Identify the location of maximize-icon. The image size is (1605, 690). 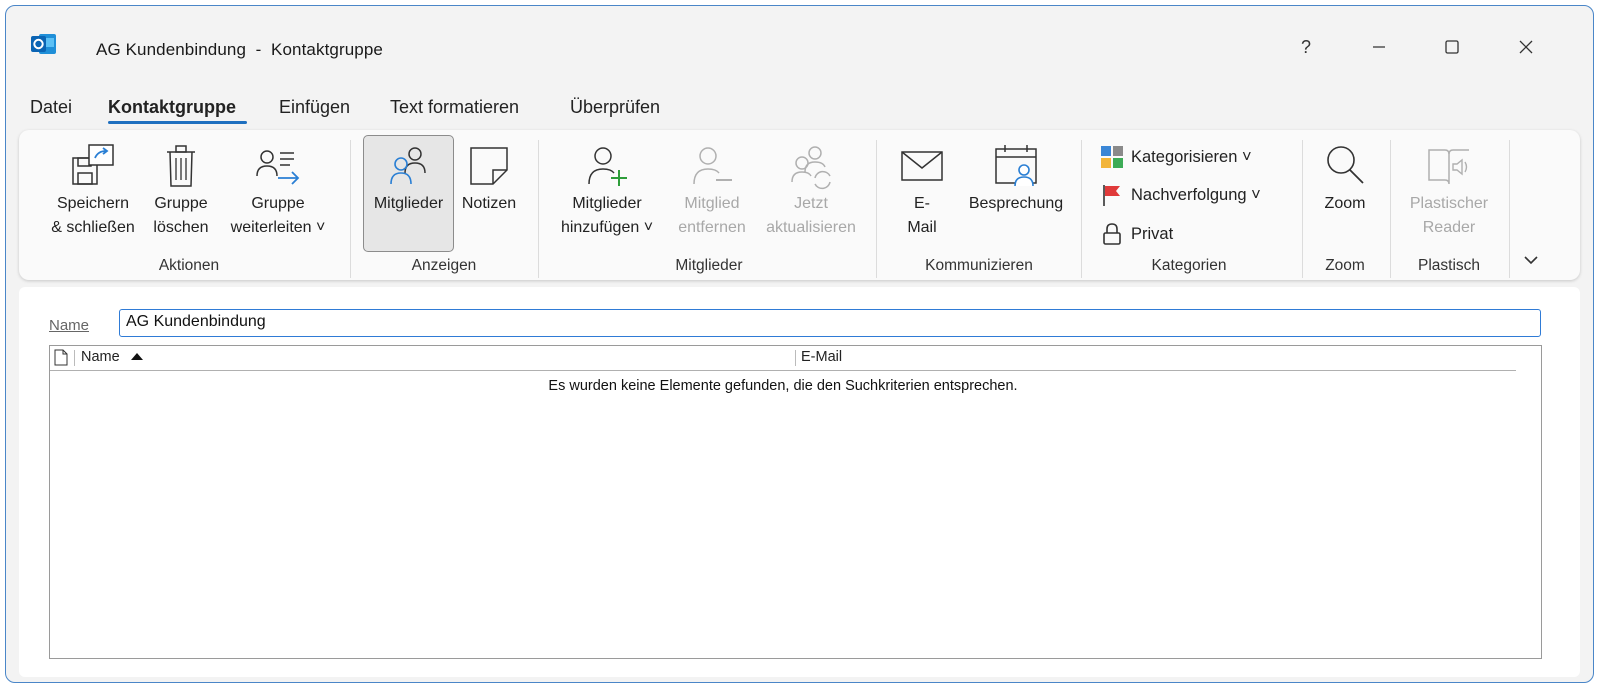
(1452, 47).